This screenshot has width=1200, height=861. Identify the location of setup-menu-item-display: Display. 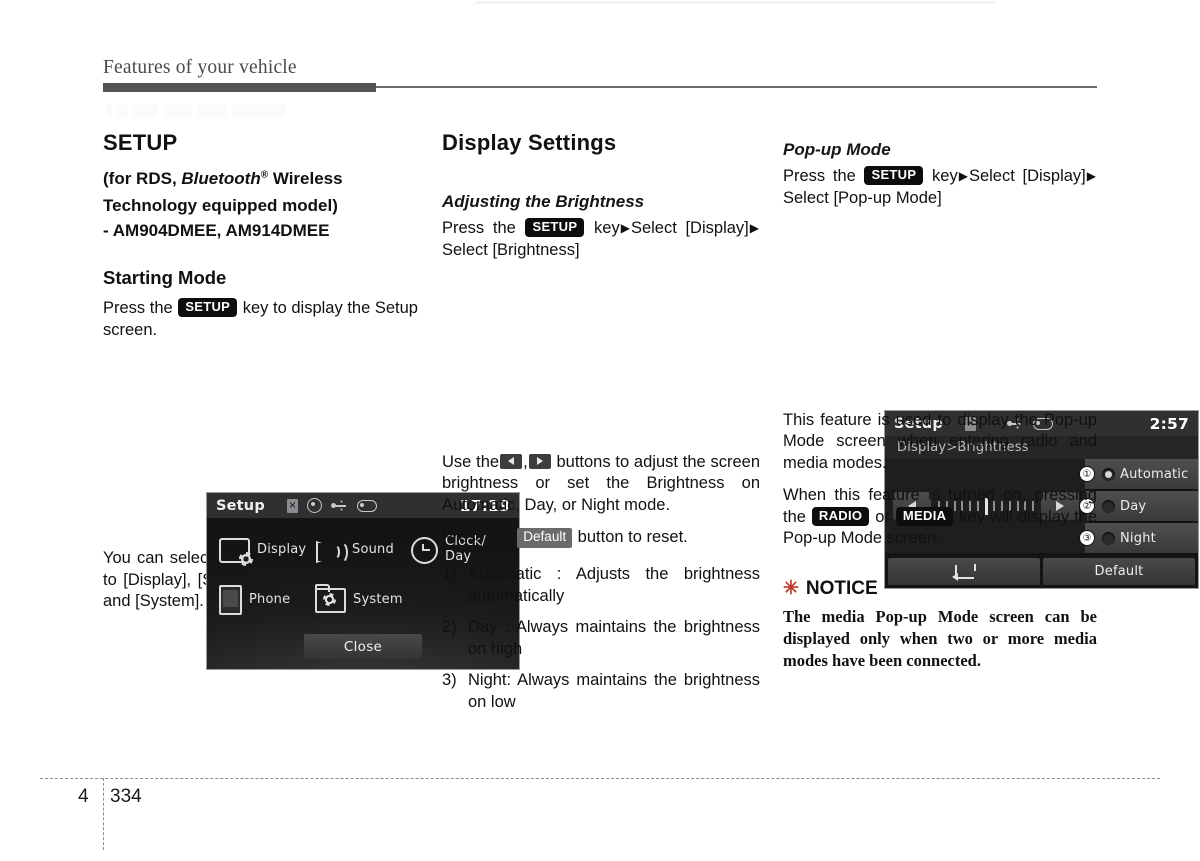
(267, 550).